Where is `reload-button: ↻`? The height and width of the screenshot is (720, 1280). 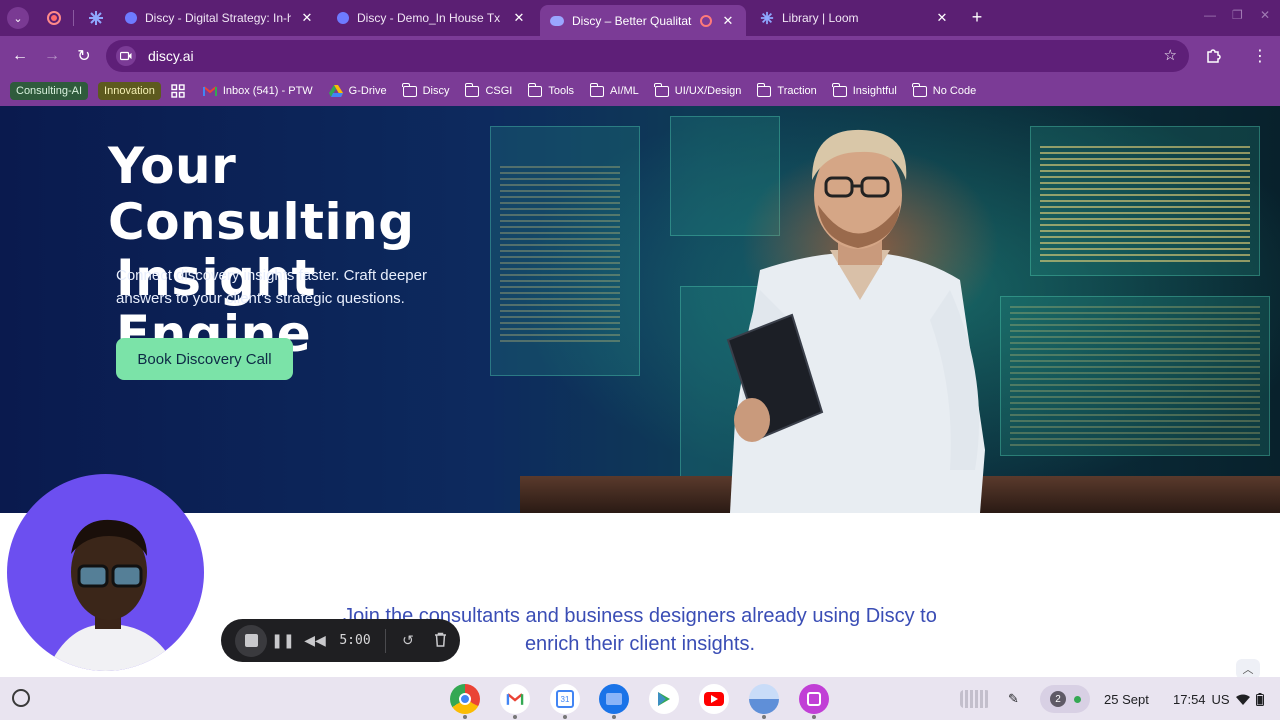
reload-button: ↻ is located at coordinates (84, 56).